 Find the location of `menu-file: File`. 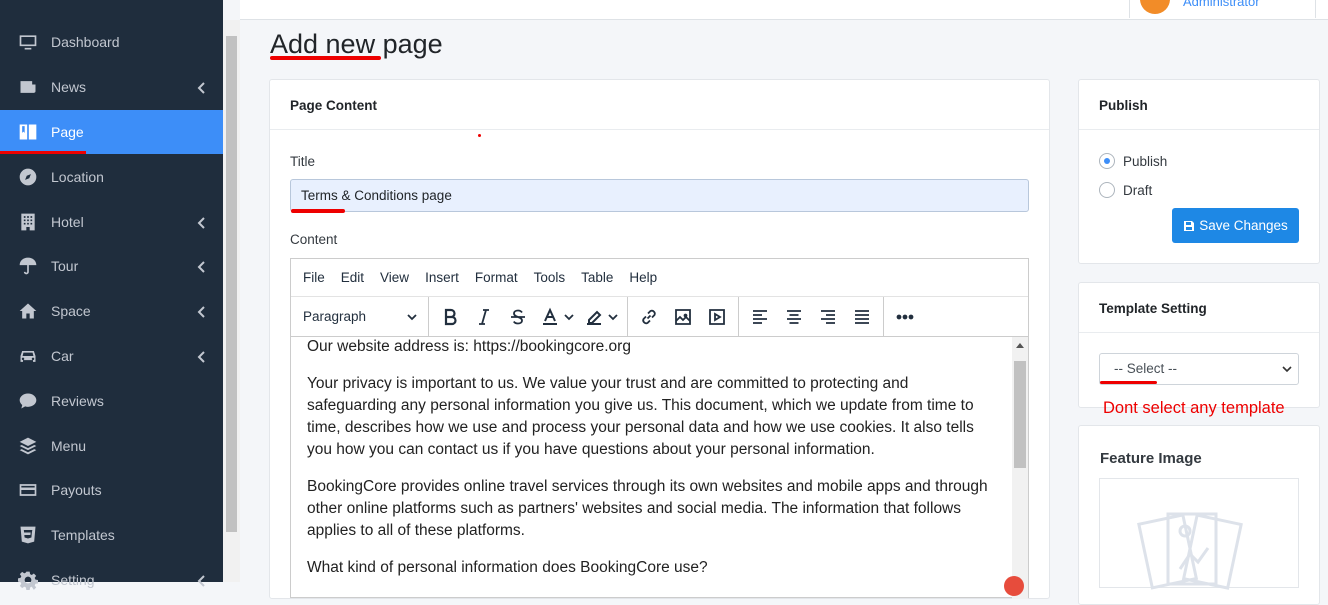

menu-file: File is located at coordinates (314, 277).